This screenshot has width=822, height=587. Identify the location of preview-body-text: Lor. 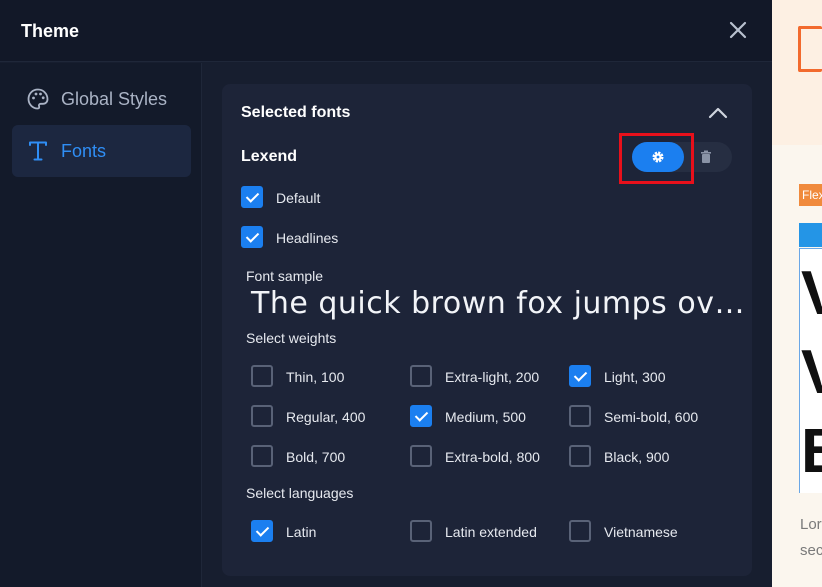
(811, 524).